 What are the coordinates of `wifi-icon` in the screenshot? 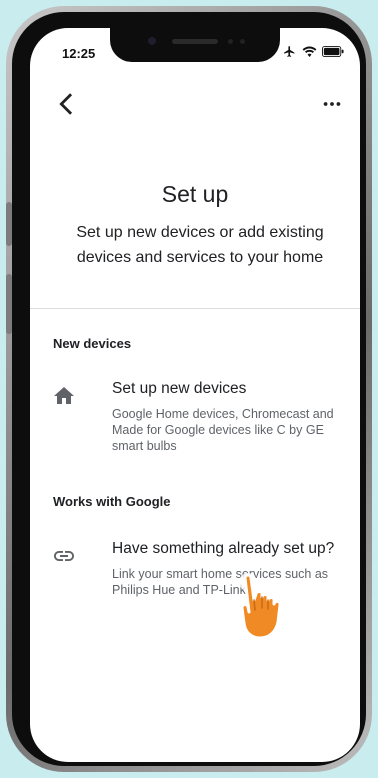 It's located at (309, 51).